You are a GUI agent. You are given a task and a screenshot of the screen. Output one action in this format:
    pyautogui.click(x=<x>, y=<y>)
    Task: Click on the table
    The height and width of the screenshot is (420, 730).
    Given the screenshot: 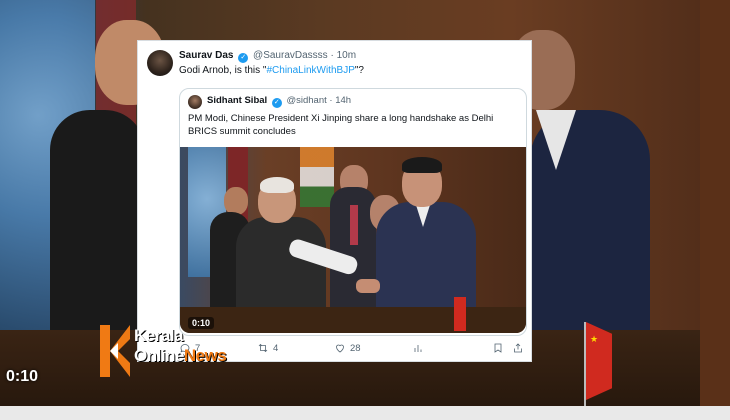 What is the action you would take?
    pyautogui.click(x=353, y=320)
    